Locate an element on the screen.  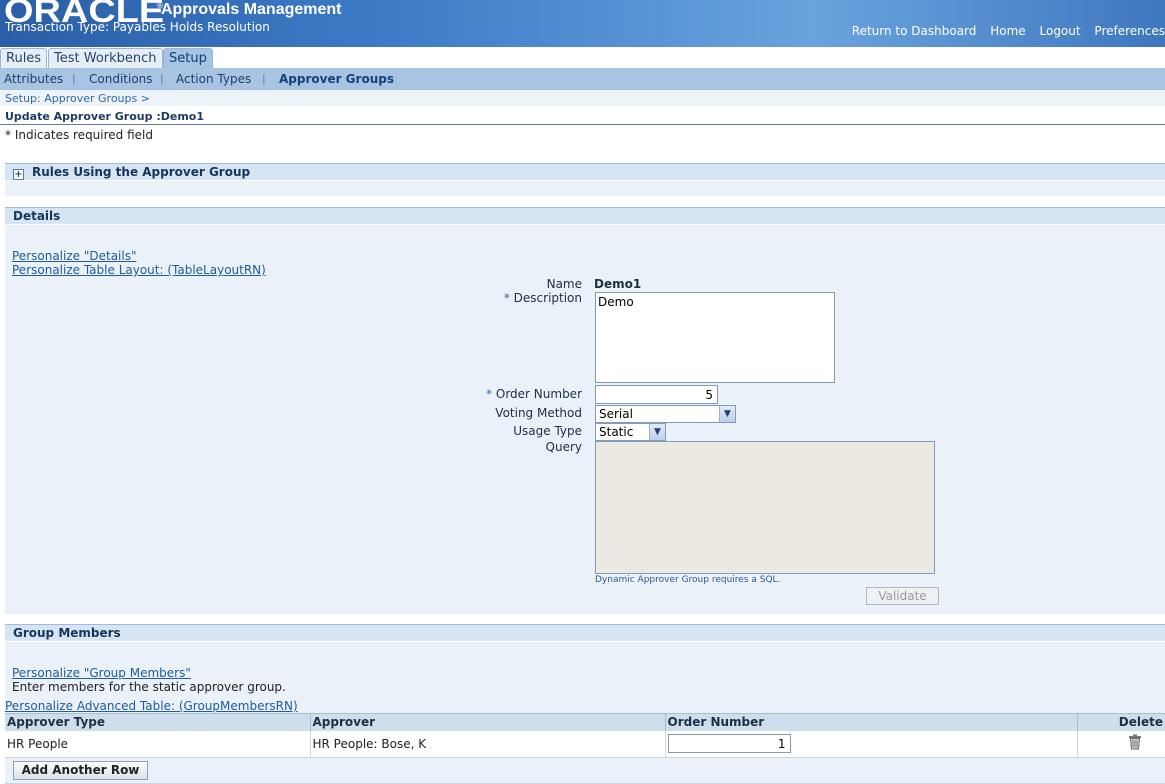
member-order-number-input is located at coordinates (729, 744).